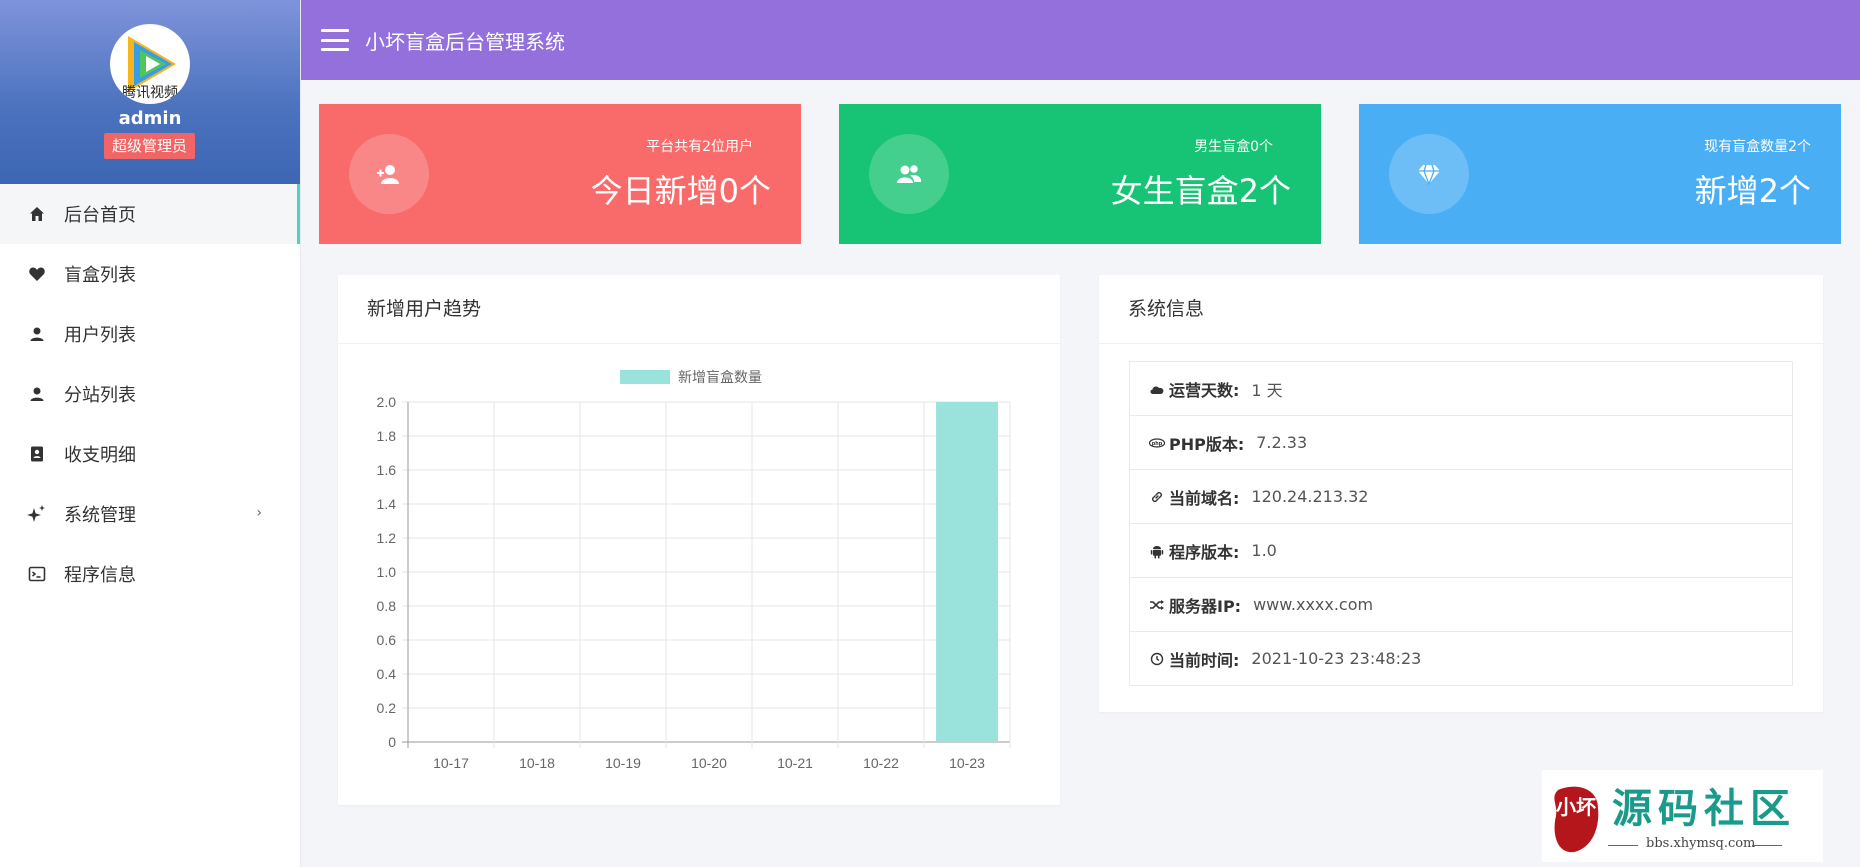  Describe the element at coordinates (150, 514) in the screenshot. I see `sidebar-item-system-management: 系统管理 ›` at that location.